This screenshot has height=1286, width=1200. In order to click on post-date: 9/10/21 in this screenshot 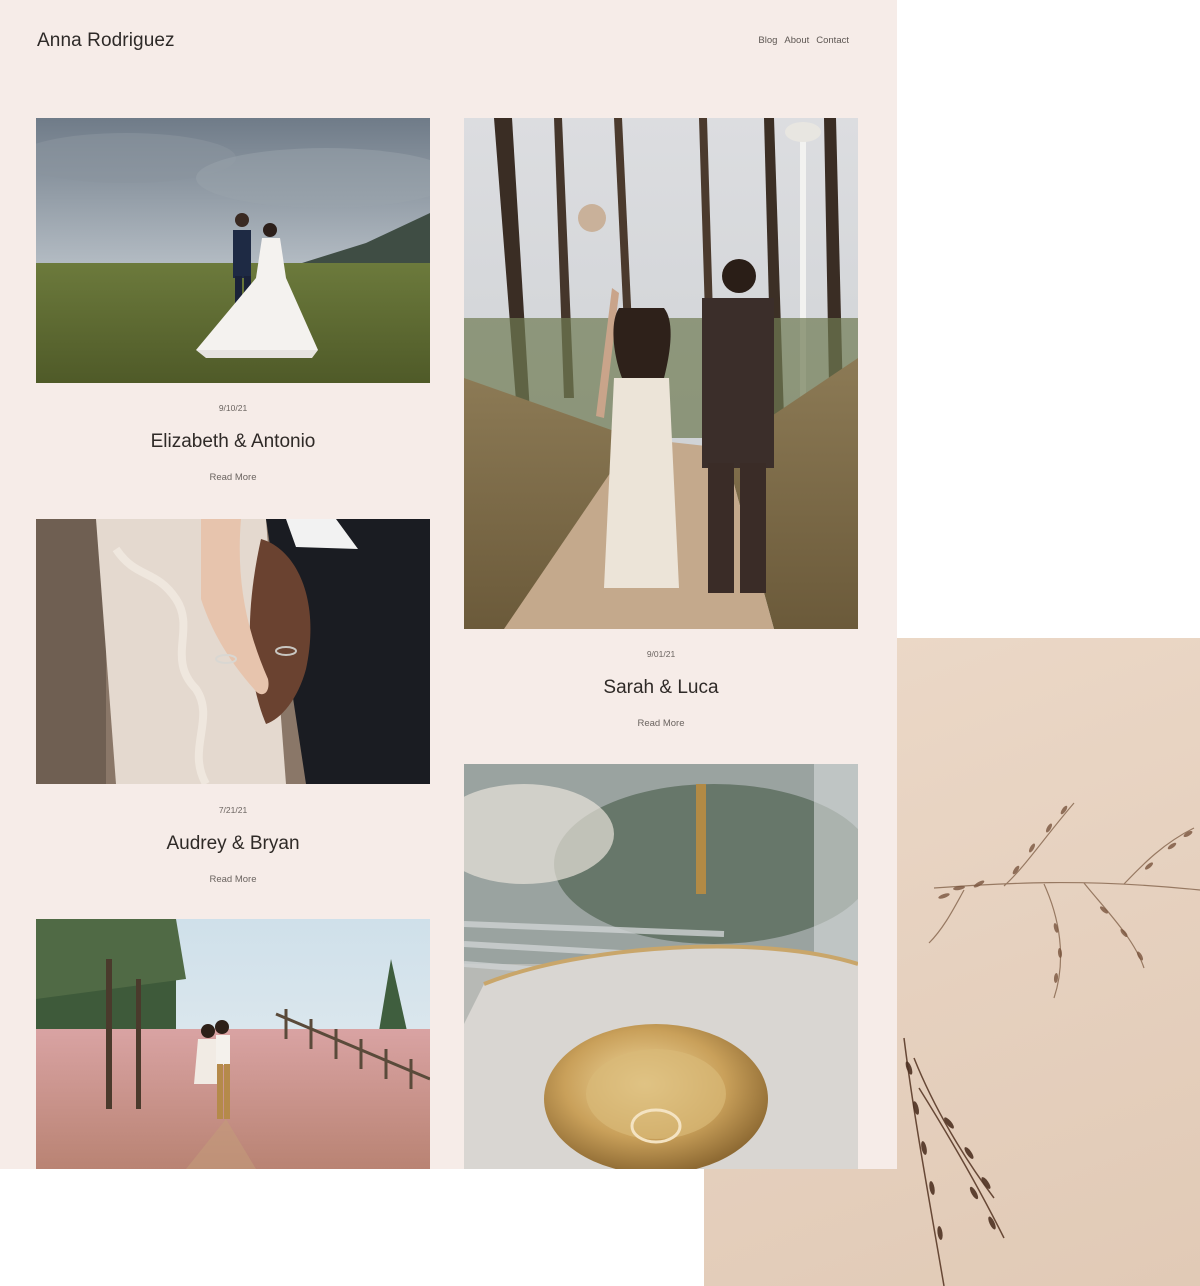, I will do `click(233, 408)`.